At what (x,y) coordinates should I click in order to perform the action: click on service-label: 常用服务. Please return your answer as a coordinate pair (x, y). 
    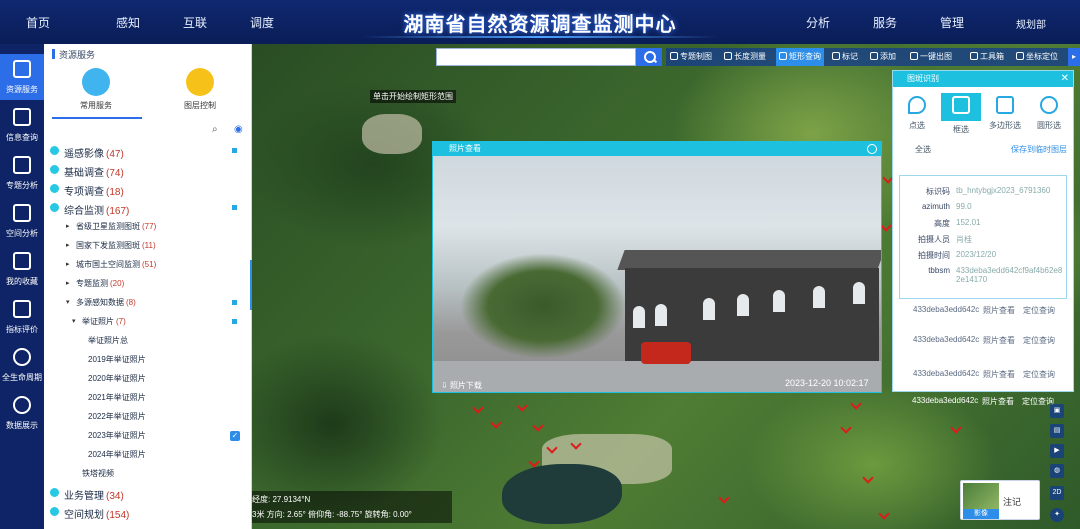
    Looking at the image, I should click on (96, 105).